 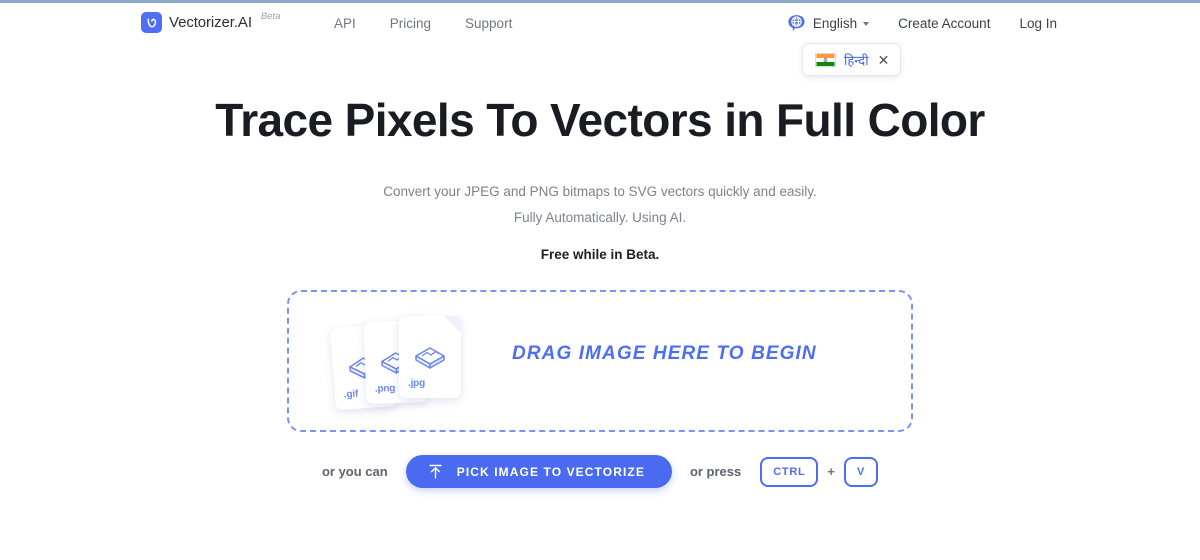 I want to click on account-nav: English Create Account Log In, so click(x=922, y=23).